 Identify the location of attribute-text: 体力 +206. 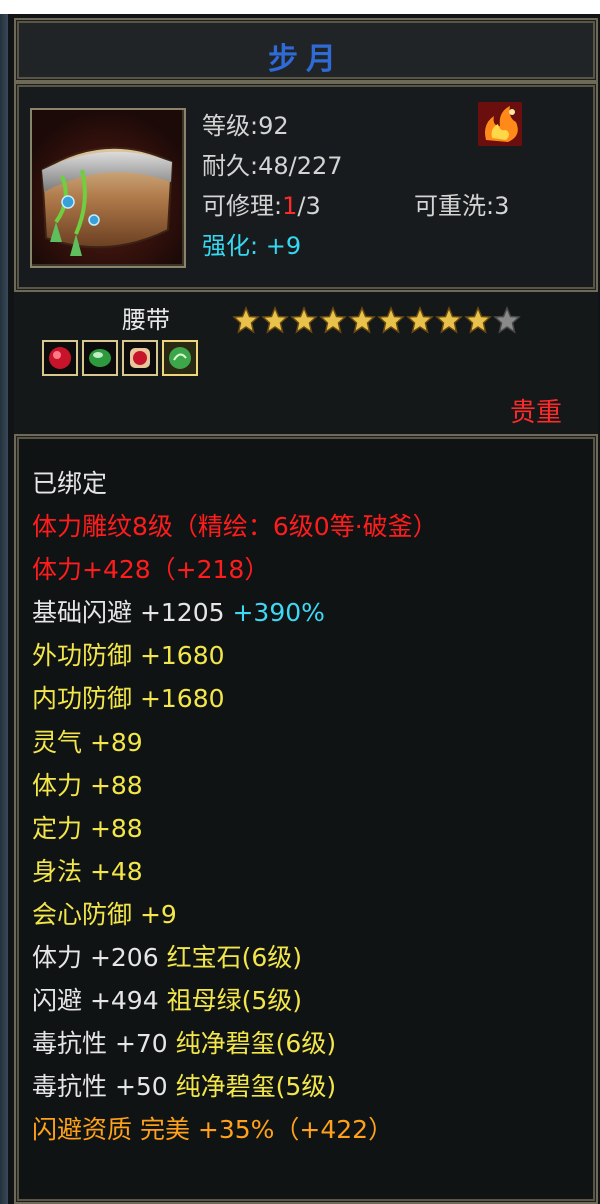
(95, 958).